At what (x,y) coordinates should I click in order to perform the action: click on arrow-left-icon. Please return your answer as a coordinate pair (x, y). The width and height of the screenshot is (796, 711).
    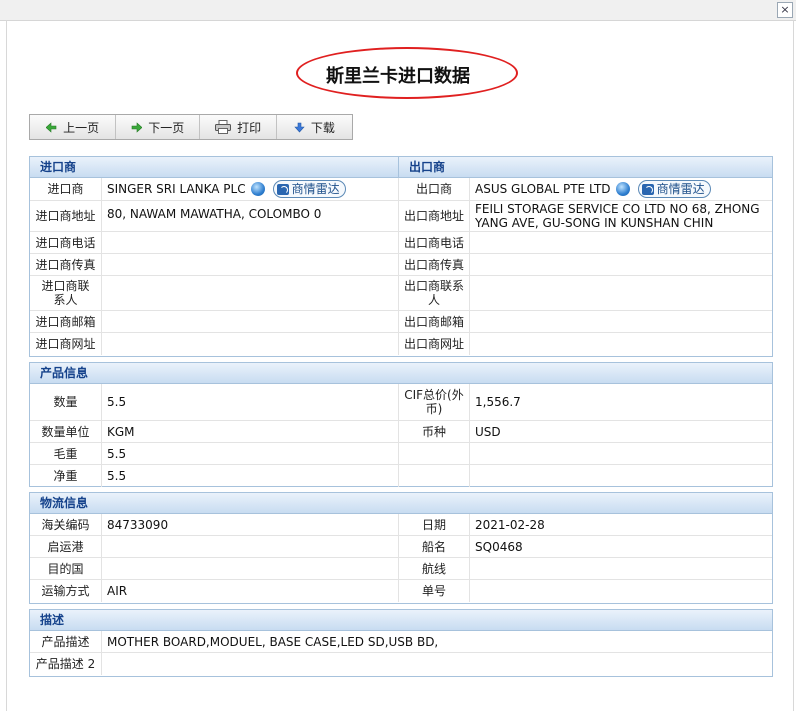
    Looking at the image, I should click on (51, 127).